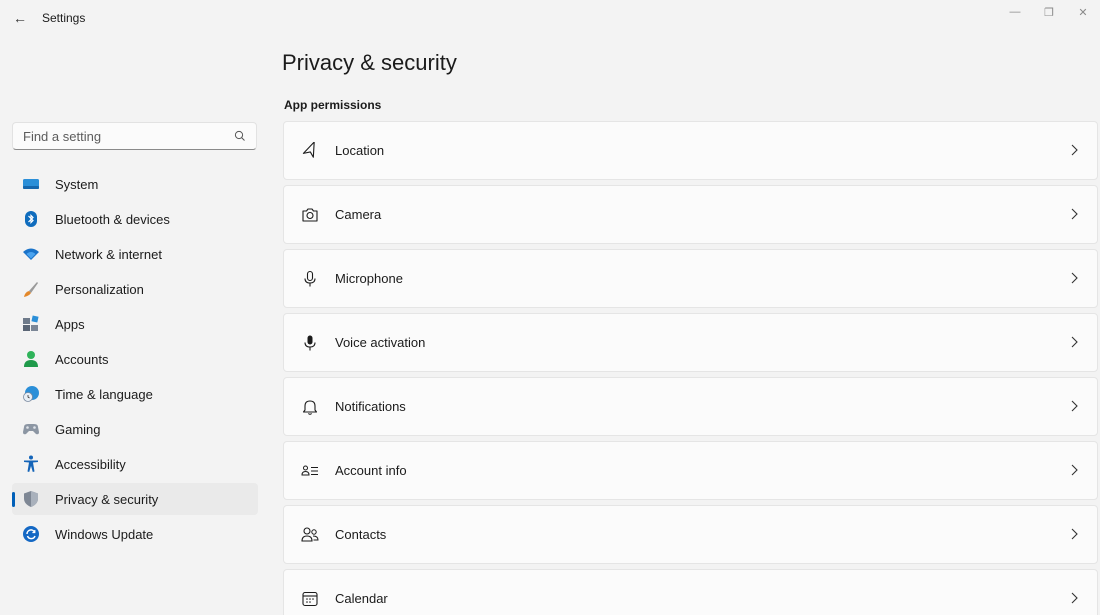 The height and width of the screenshot is (615, 1100). I want to click on close-button: ✕, so click(1083, 12).